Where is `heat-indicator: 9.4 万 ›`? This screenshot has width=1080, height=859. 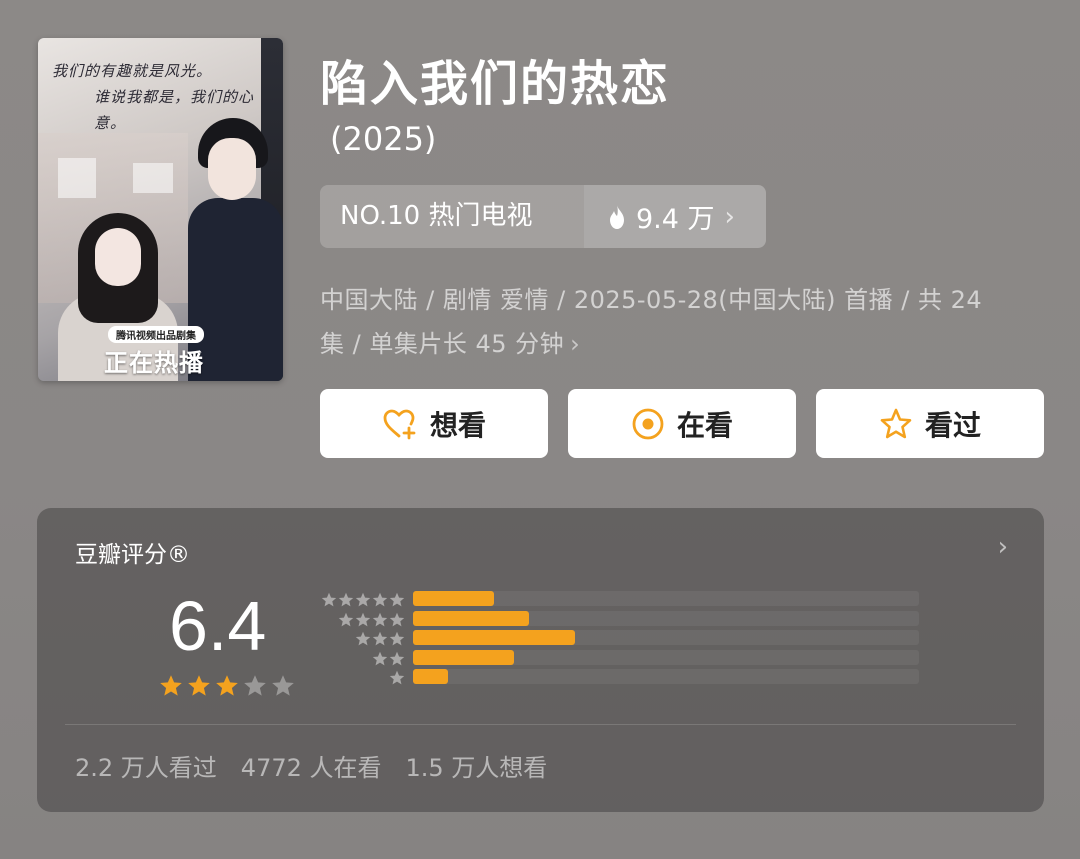
heat-indicator: 9.4 万 › is located at coordinates (675, 216).